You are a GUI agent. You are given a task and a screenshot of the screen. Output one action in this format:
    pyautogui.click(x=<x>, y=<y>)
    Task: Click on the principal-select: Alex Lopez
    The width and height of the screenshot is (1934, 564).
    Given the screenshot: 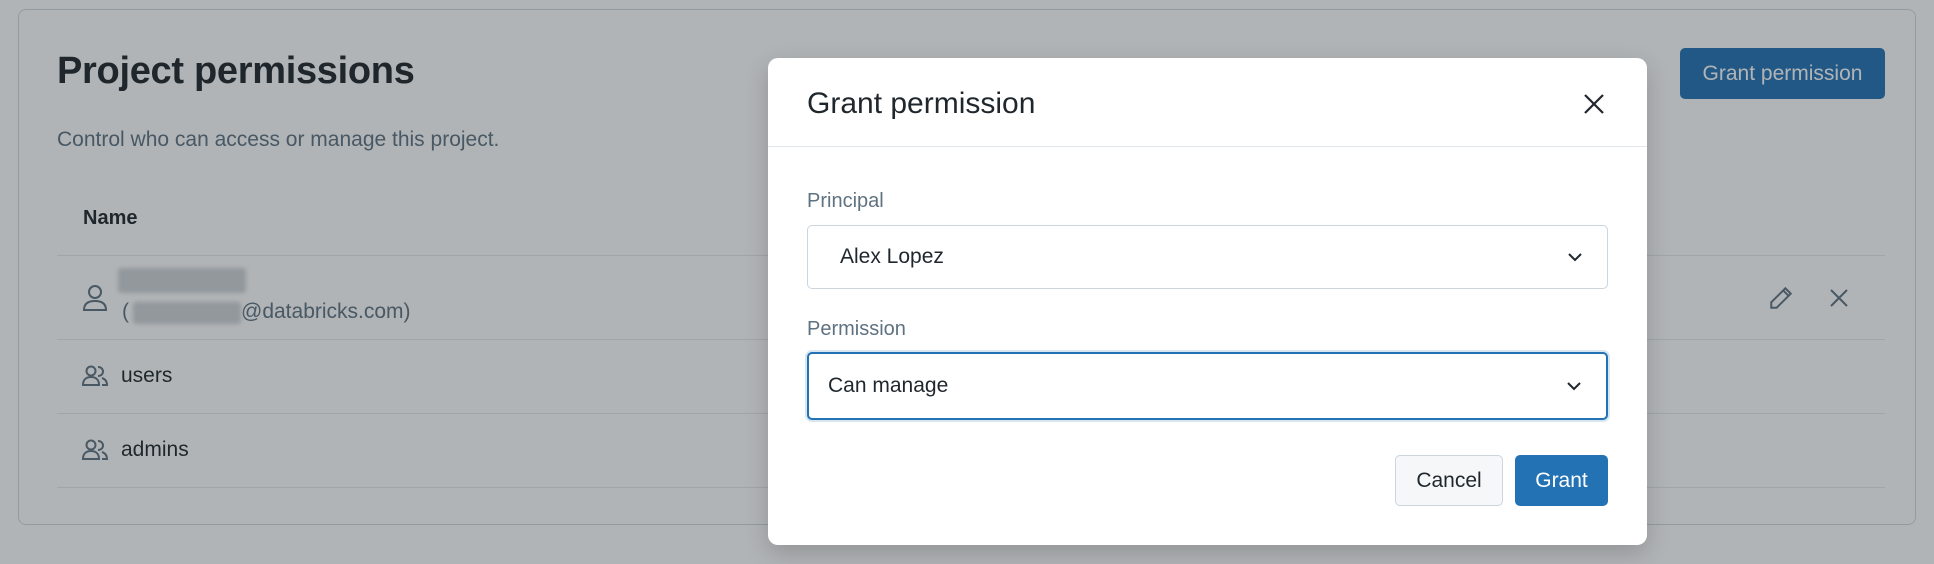 What is the action you would take?
    pyautogui.click(x=1207, y=257)
    